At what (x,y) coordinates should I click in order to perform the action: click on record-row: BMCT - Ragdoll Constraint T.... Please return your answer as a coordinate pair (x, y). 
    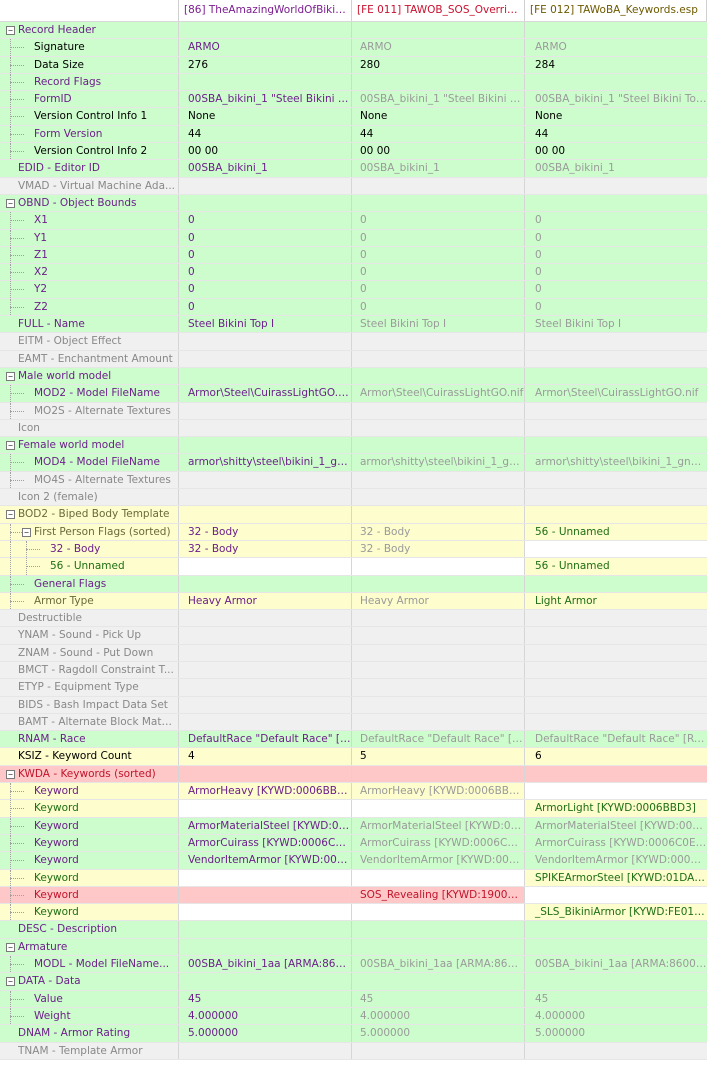
    Looking at the image, I should click on (353, 670).